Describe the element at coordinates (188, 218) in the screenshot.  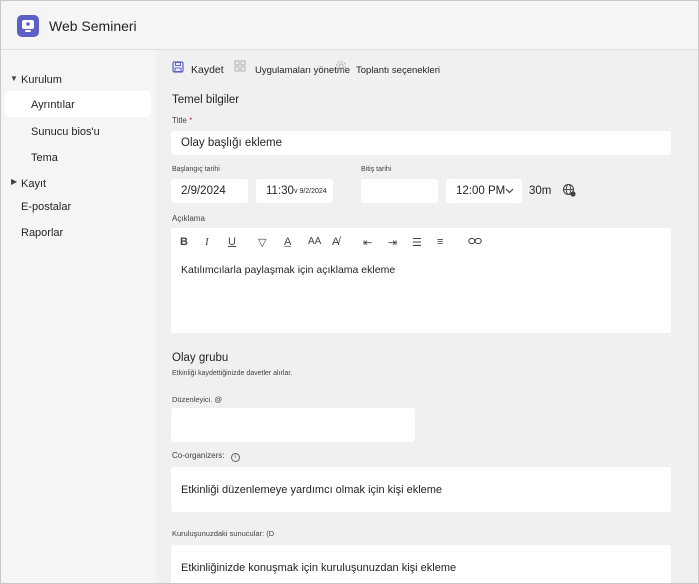
I see `description-label: Açıklama` at that location.